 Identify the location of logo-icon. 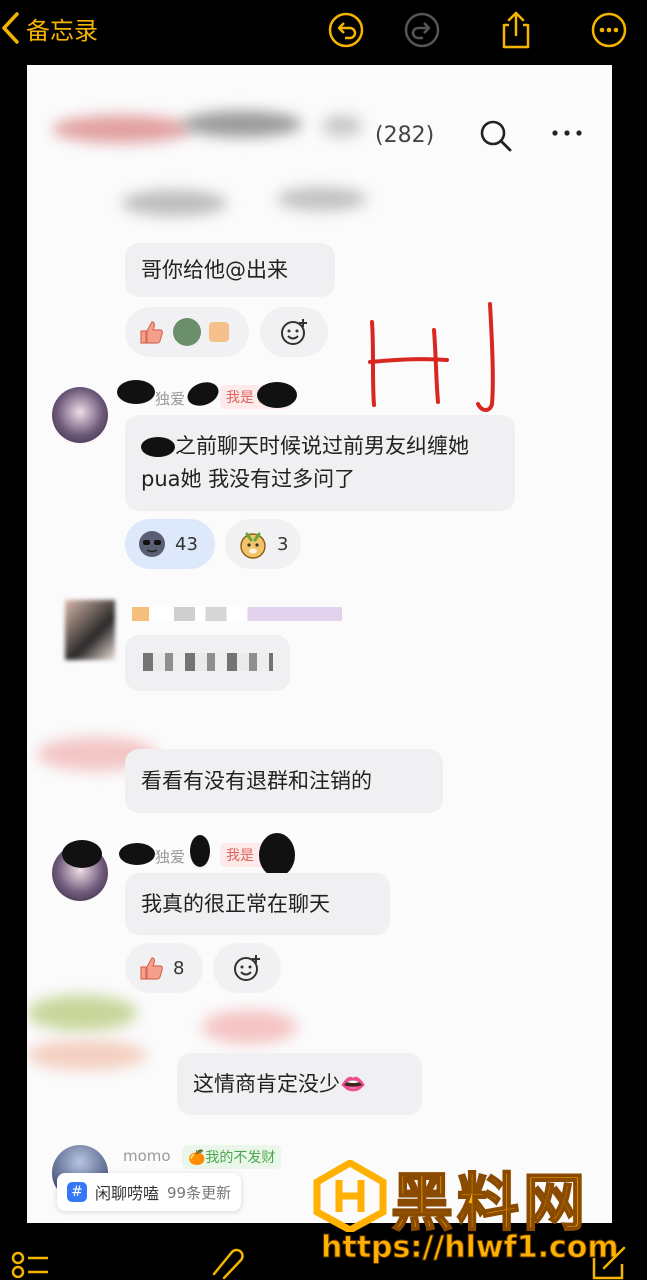
(350, 1196).